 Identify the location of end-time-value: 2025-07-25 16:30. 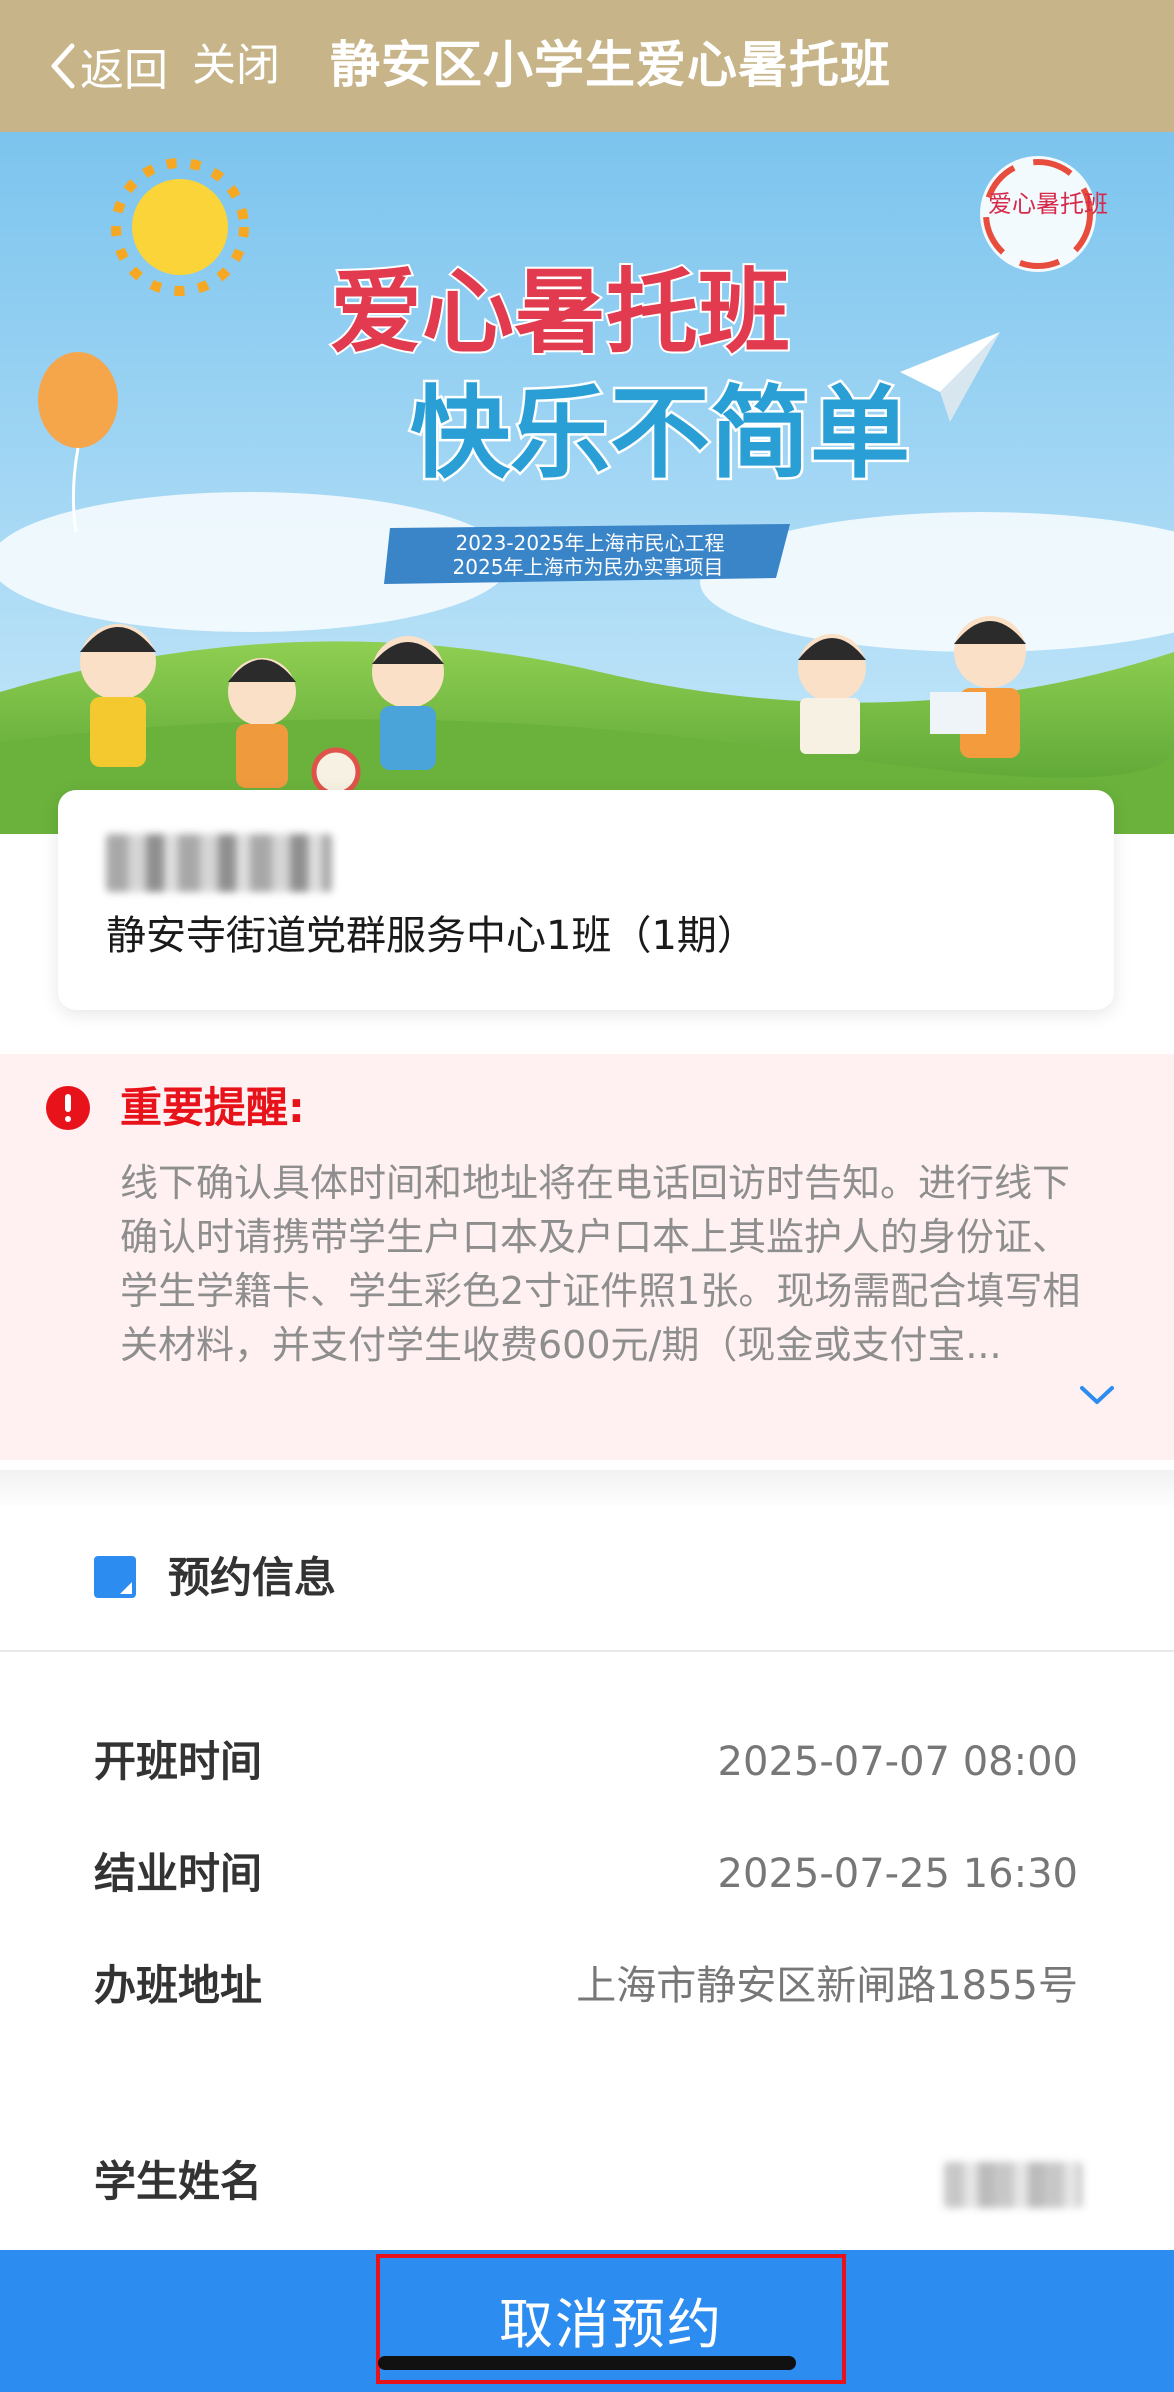
(897, 1874).